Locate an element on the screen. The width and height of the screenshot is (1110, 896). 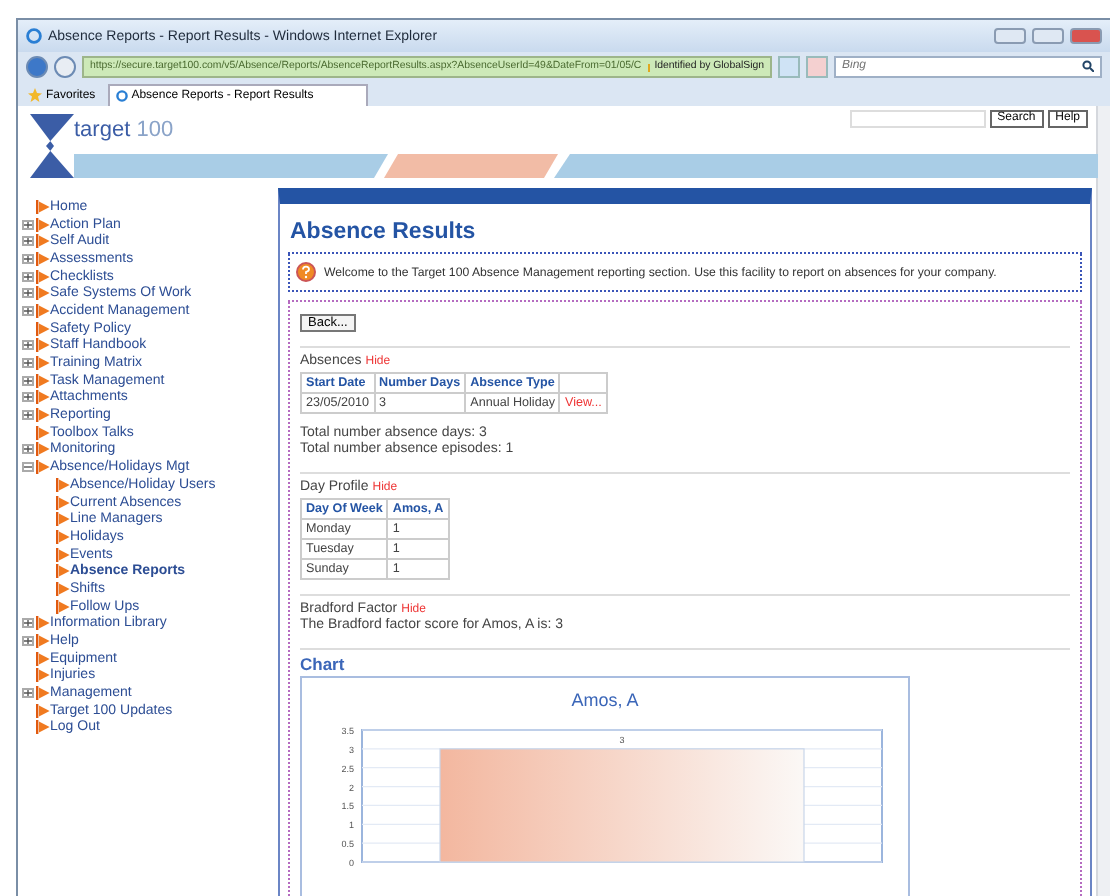
chart-heading: Chart is located at coordinates (323, 664).